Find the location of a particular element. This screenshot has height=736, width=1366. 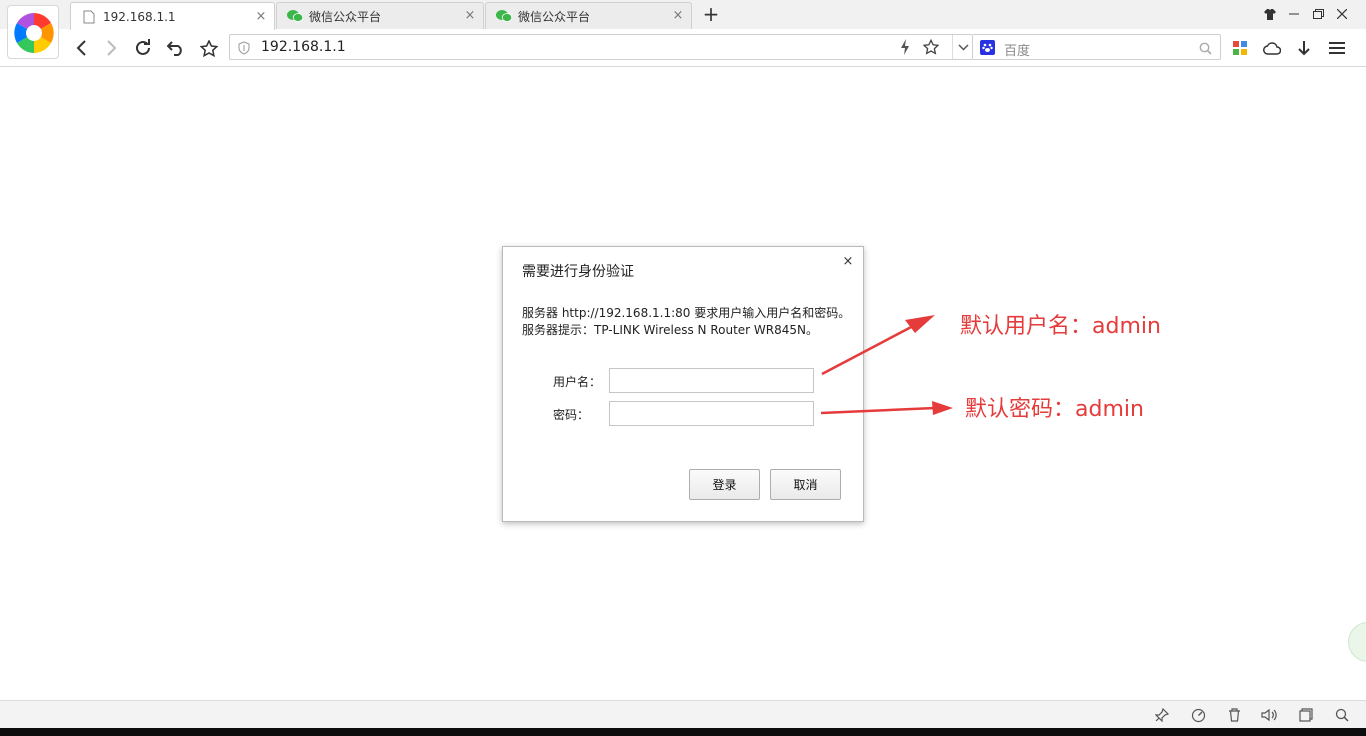

status-bar is located at coordinates (683, 714).